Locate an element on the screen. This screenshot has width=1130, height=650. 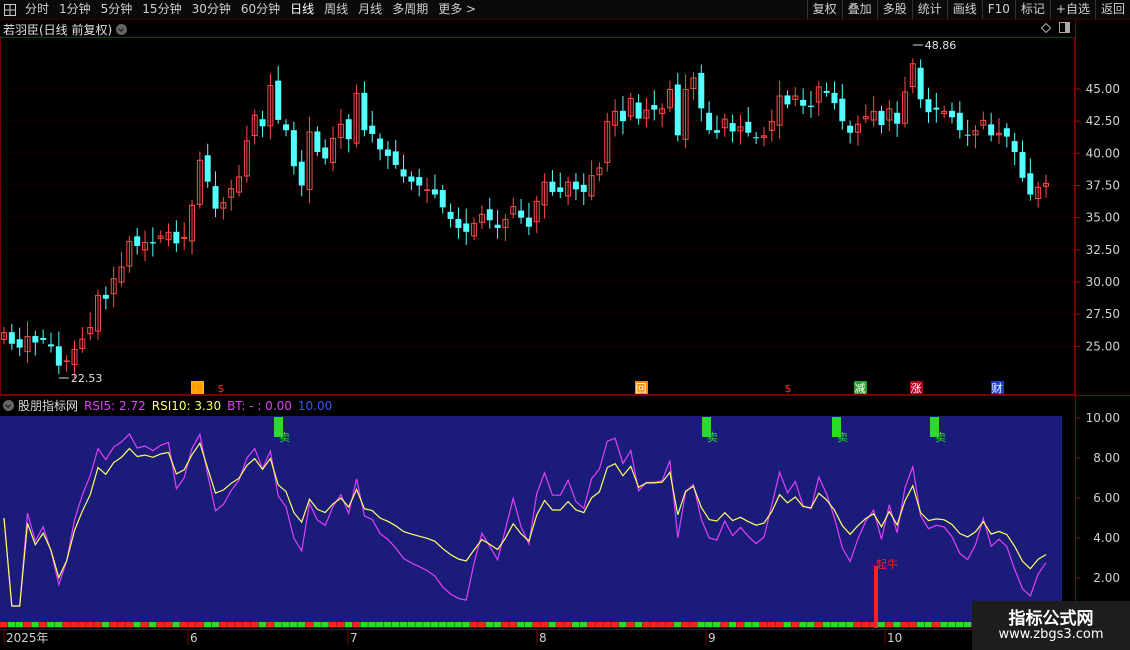
indicator-name: 股朋指标网 is located at coordinates (48, 406).